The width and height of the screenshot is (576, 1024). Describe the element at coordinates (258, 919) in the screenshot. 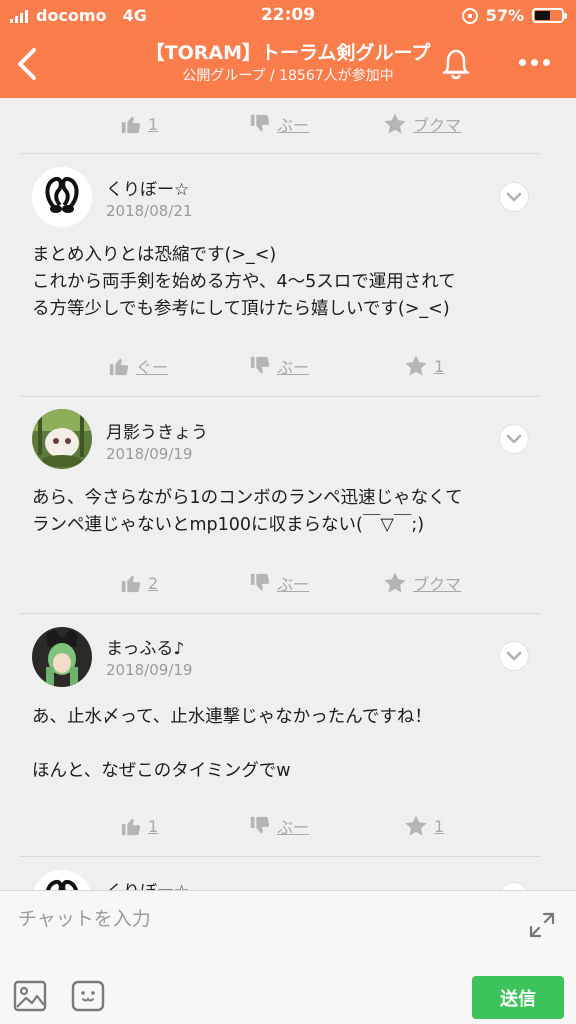

I see `chat-input` at that location.